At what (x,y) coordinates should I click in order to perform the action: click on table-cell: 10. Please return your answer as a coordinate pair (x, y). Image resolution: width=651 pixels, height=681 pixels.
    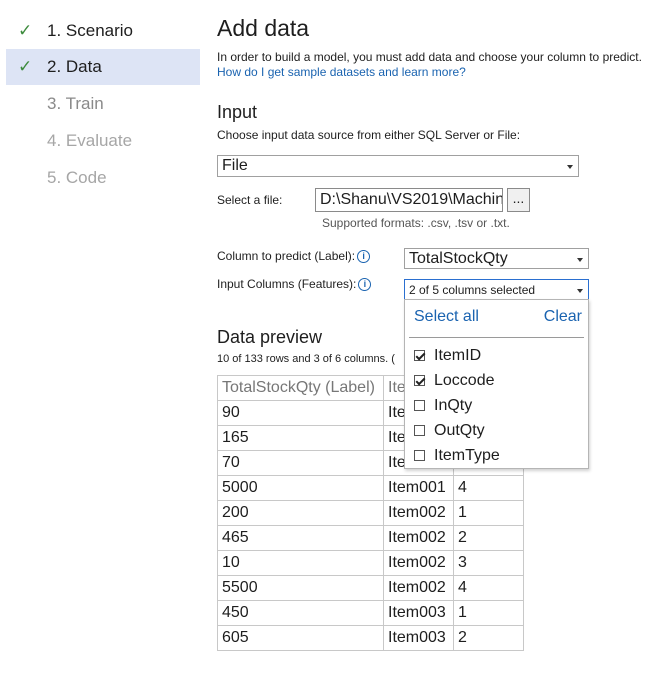
    Looking at the image, I should click on (300, 563).